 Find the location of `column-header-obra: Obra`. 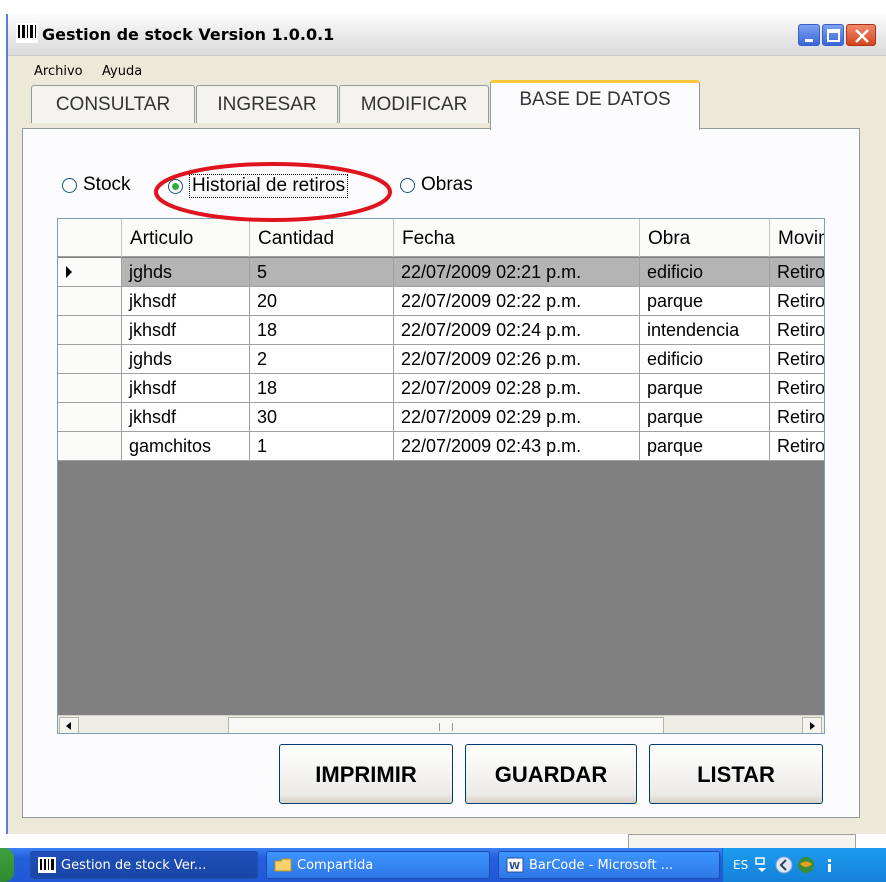

column-header-obra: Obra is located at coordinates (705, 238).